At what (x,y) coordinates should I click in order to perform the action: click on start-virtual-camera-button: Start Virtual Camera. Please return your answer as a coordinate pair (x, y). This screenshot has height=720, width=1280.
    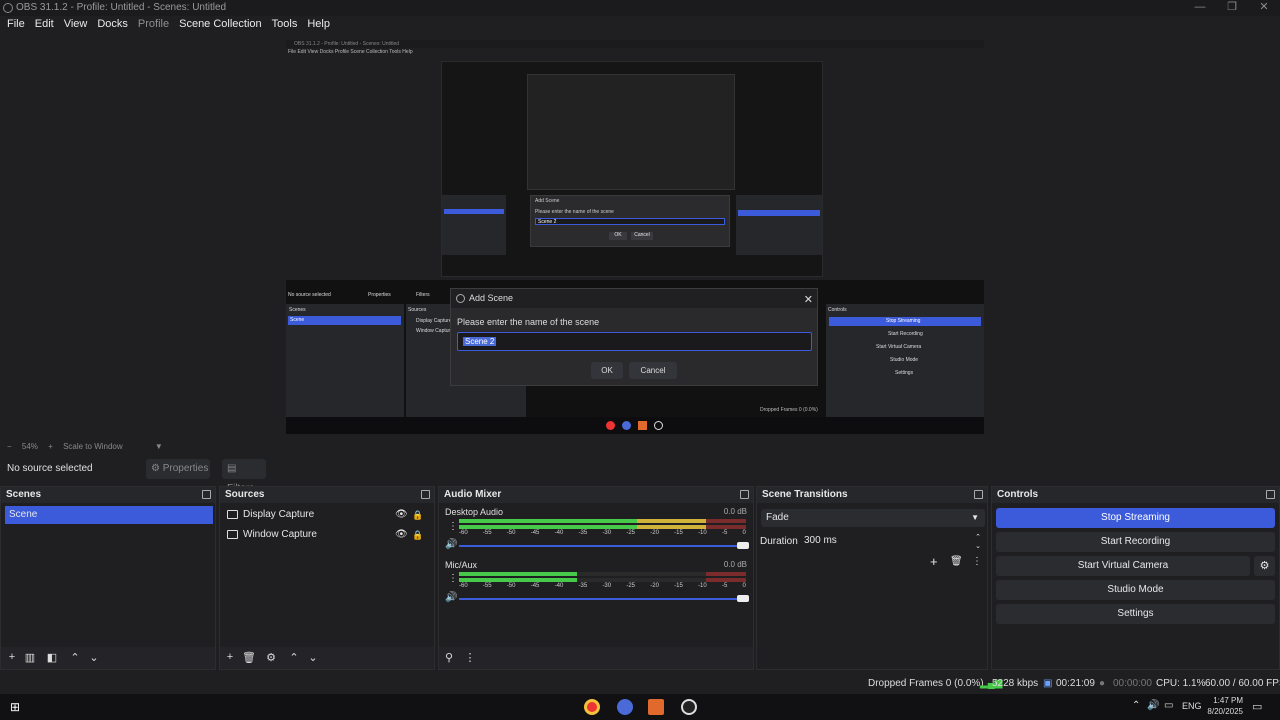
    Looking at the image, I should click on (1123, 566).